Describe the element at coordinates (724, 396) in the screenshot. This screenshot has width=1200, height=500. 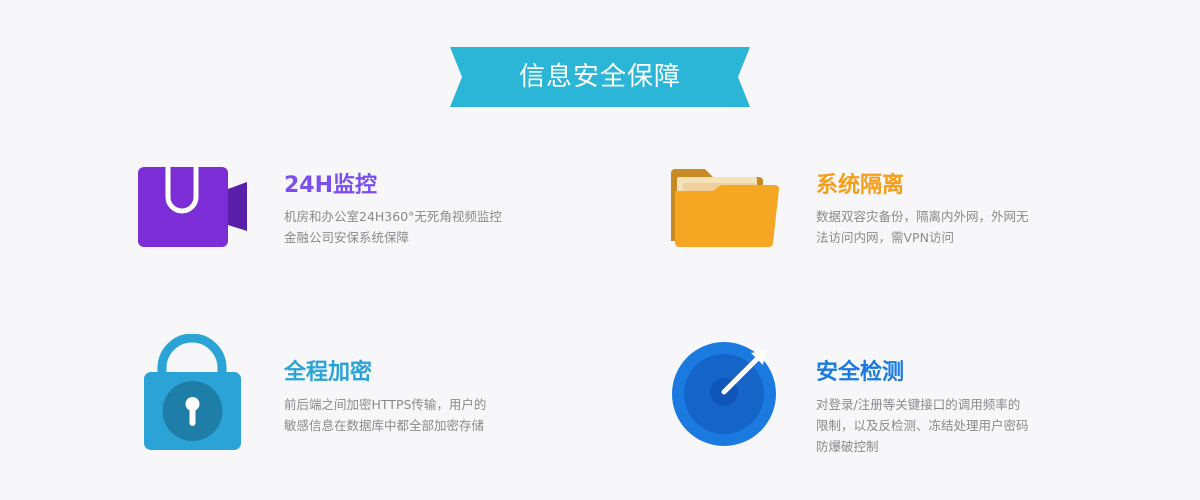
I see `target-icon` at that location.